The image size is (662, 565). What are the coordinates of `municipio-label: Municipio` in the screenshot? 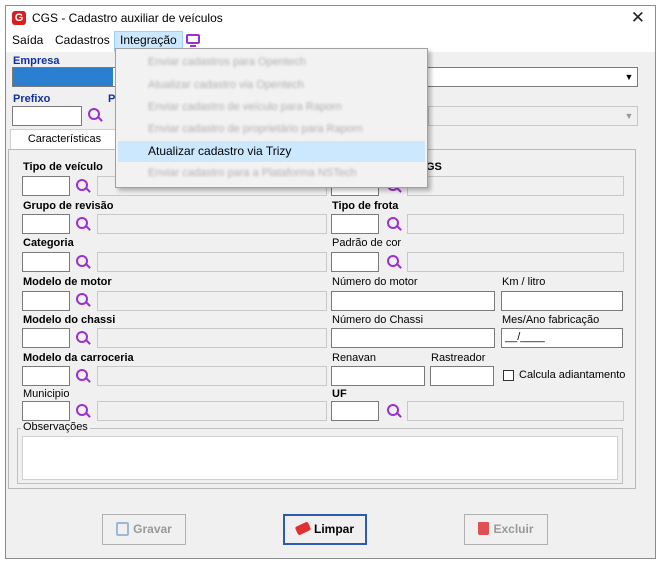 It's located at (46, 394).